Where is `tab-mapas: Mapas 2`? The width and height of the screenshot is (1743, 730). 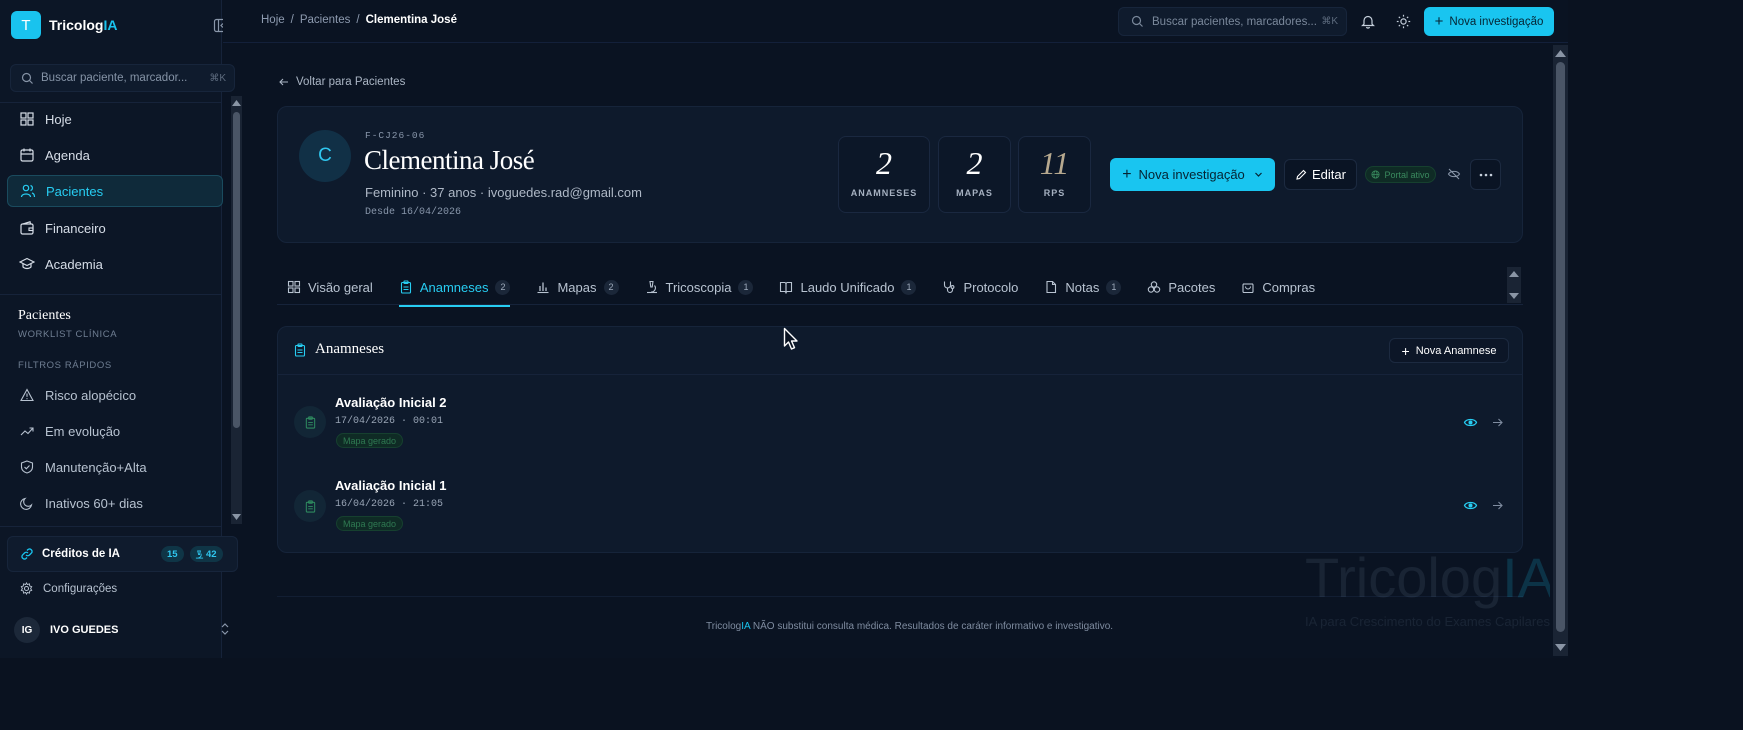
tab-mapas: Mapas 2 is located at coordinates (577, 287).